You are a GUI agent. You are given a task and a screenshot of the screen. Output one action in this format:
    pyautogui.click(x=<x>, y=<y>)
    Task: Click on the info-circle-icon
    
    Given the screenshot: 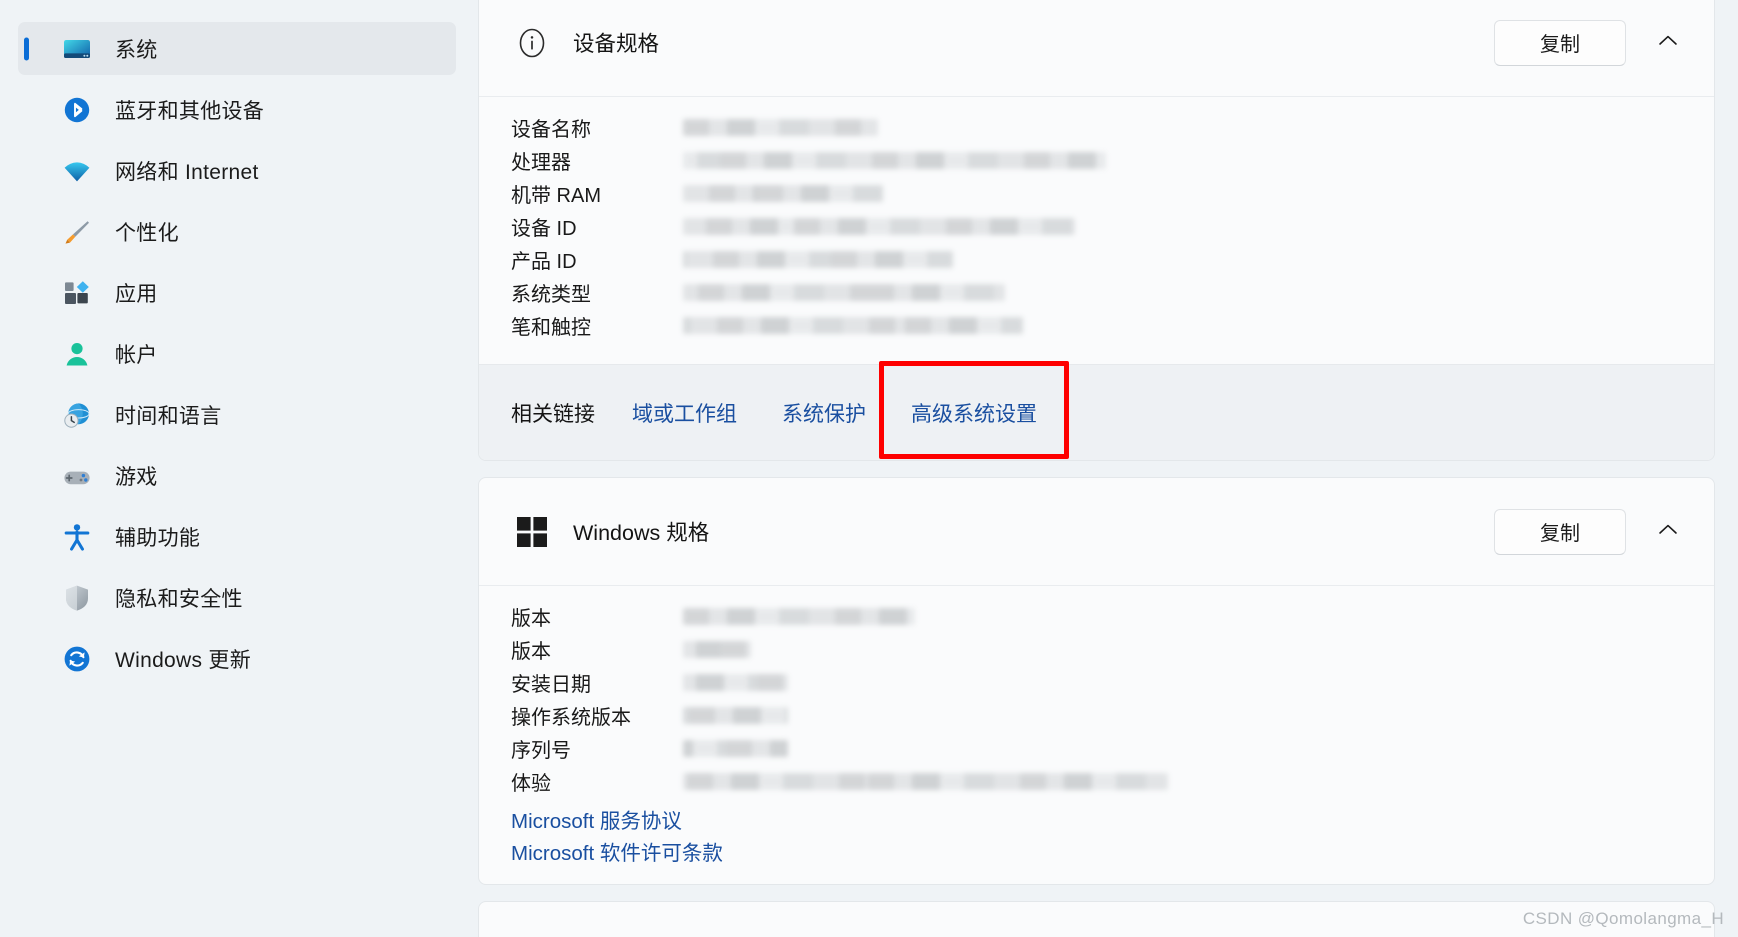 What is the action you would take?
    pyautogui.click(x=532, y=43)
    